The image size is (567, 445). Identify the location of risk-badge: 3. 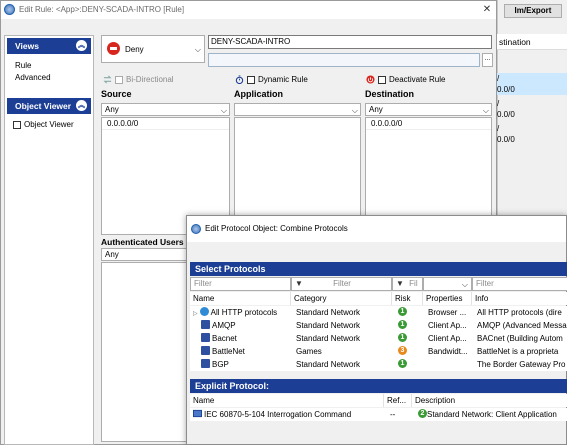
(402, 351).